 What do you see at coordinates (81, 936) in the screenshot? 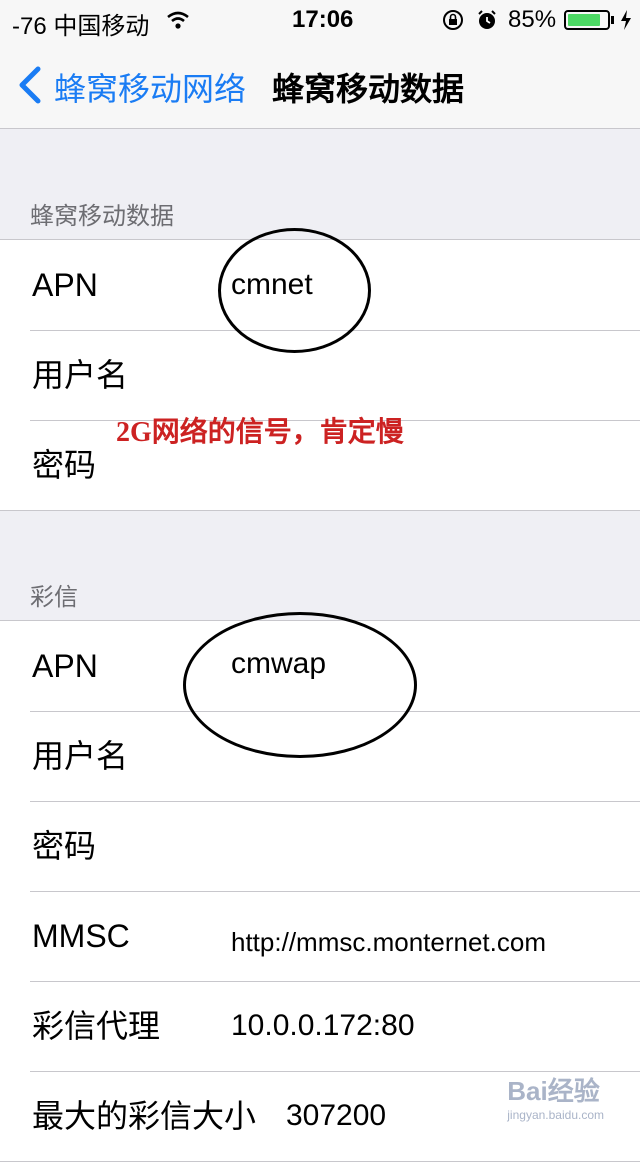
I see `row-label: MMSC` at bounding box center [81, 936].